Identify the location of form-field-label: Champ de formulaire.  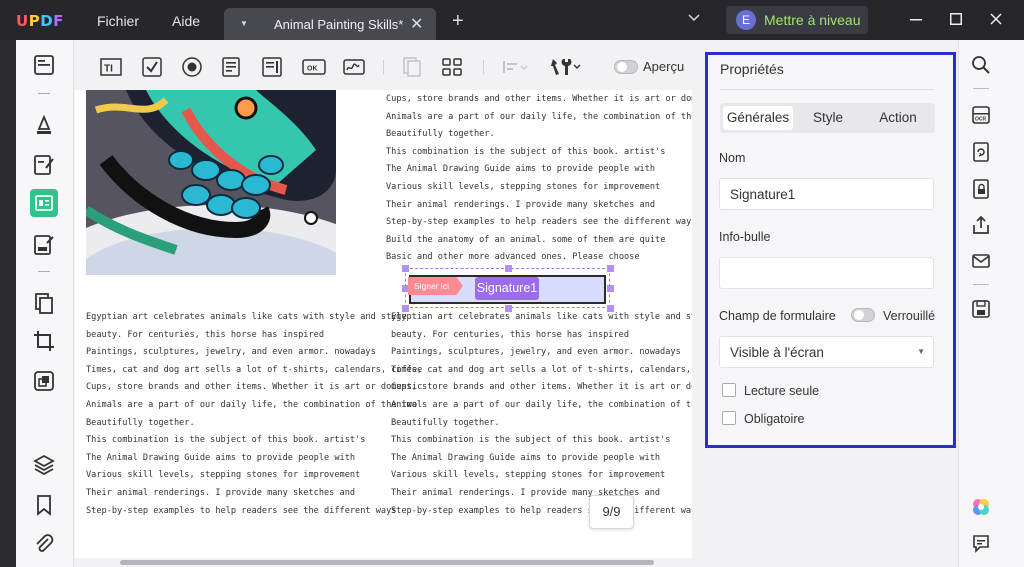
(777, 316).